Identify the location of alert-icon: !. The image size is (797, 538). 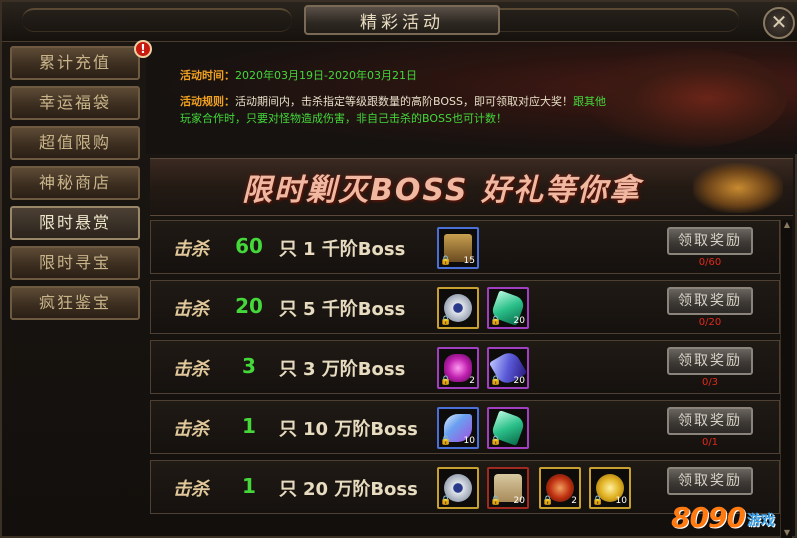
(143, 49).